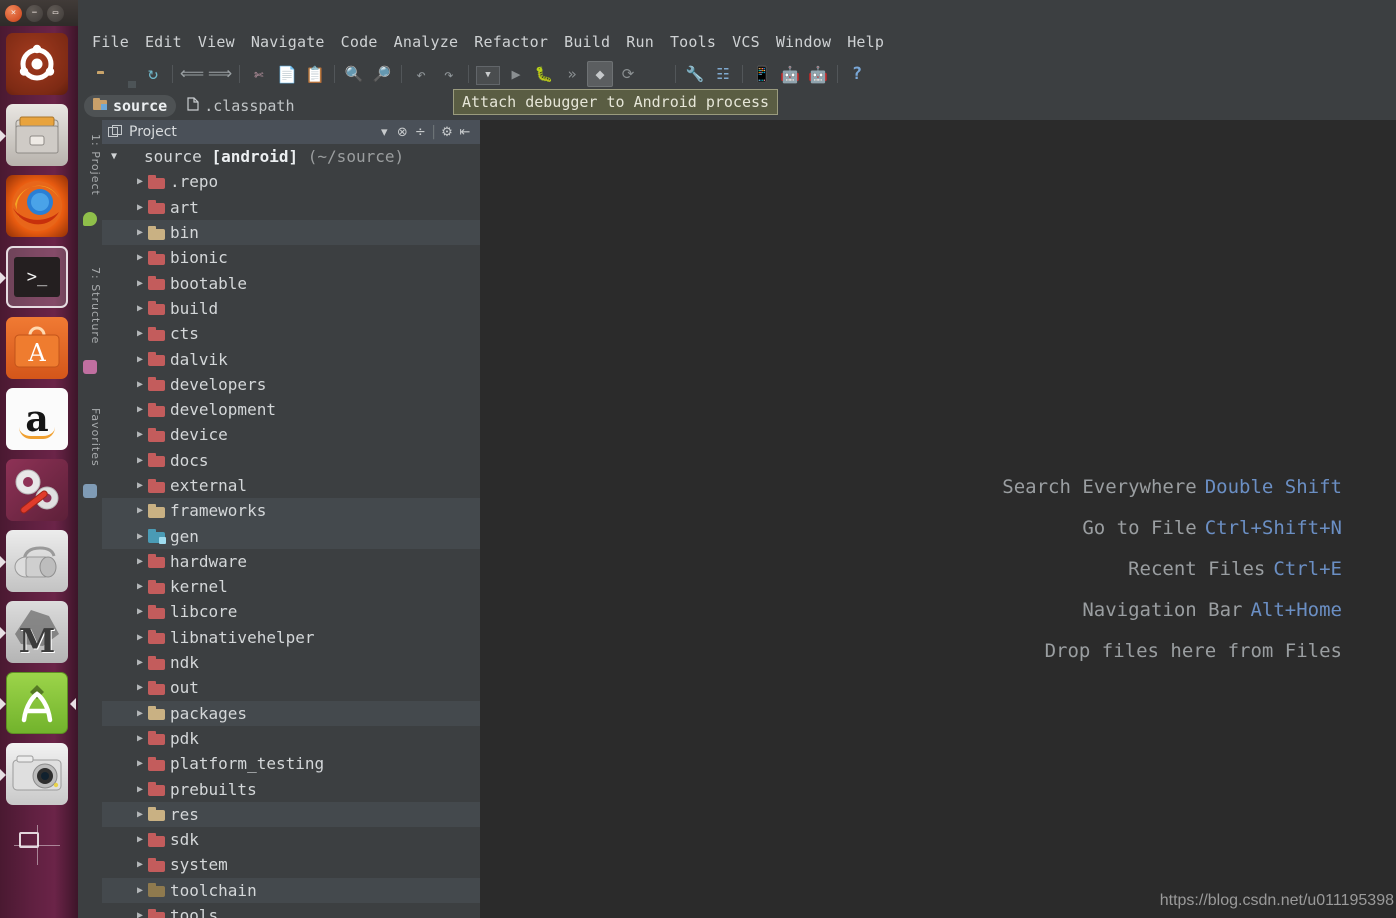  What do you see at coordinates (465, 132) in the screenshot?
I see `hide-panel-icon: ⇤` at bounding box center [465, 132].